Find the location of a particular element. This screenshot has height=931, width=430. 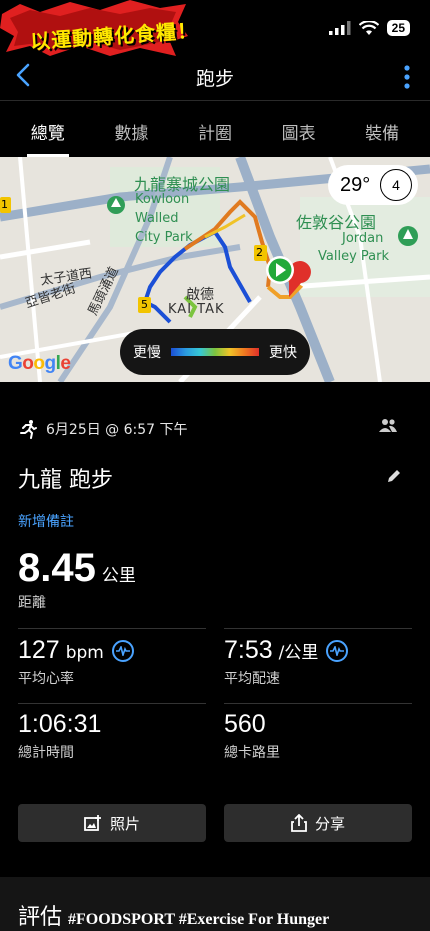

map-label-jordan-cn: 佐敦谷公園 is located at coordinates (336, 222).